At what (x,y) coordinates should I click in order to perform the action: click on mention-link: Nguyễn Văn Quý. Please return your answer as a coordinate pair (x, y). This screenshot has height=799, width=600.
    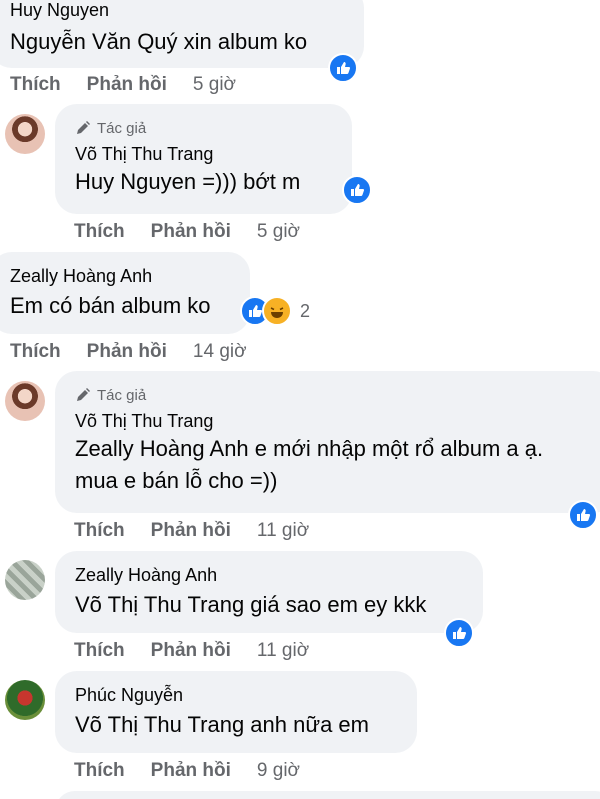
    Looking at the image, I should click on (94, 41).